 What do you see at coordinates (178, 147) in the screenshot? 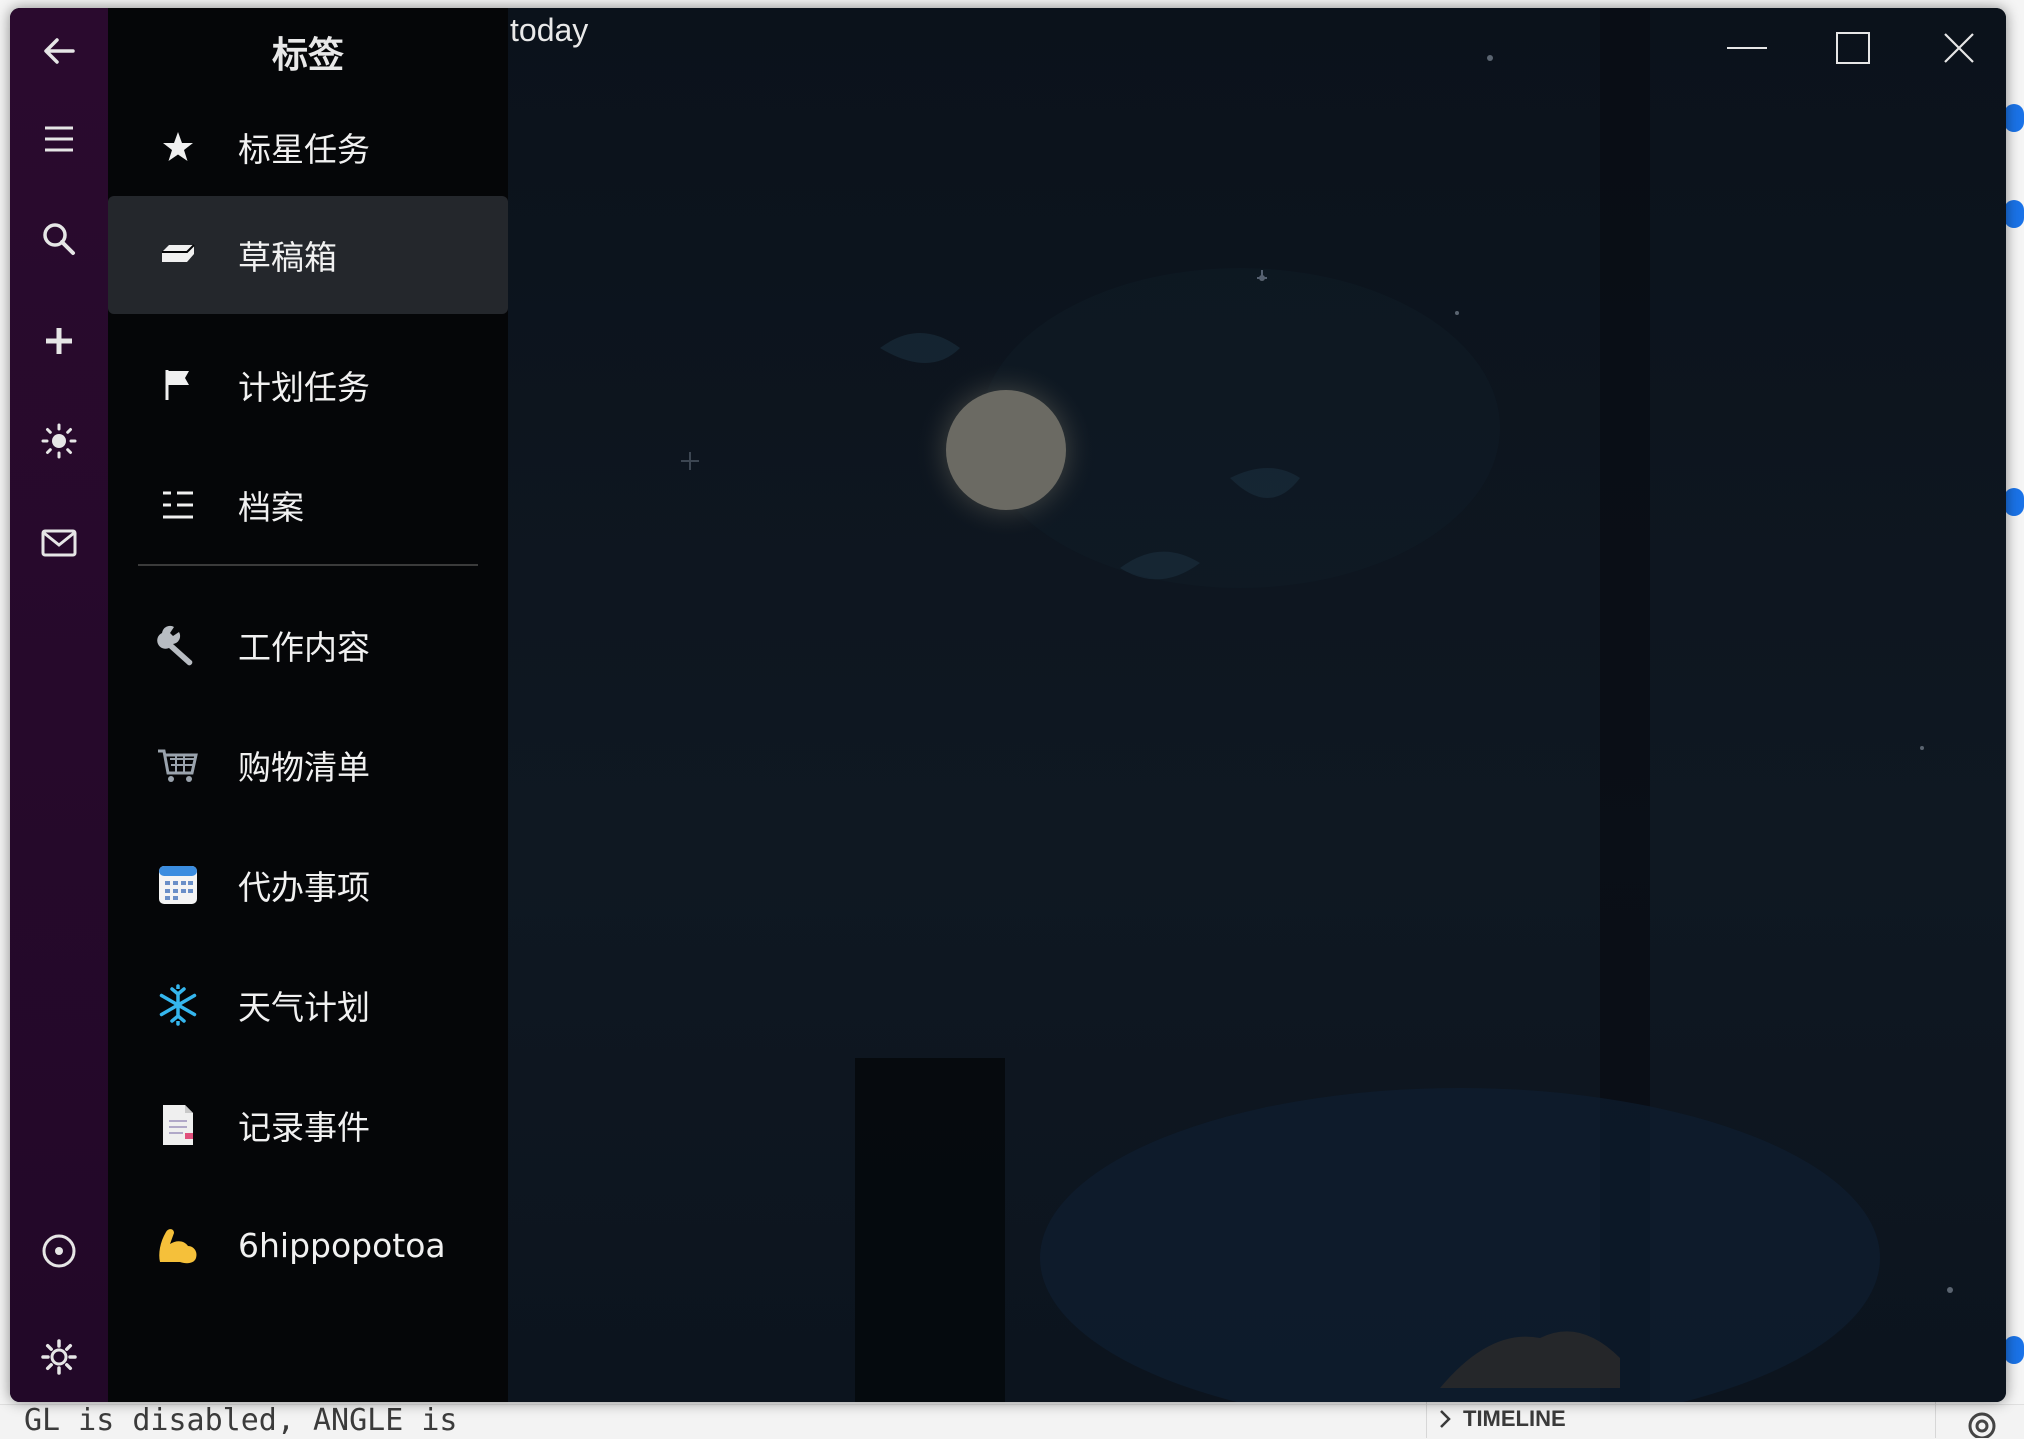
I see `star-icon` at bounding box center [178, 147].